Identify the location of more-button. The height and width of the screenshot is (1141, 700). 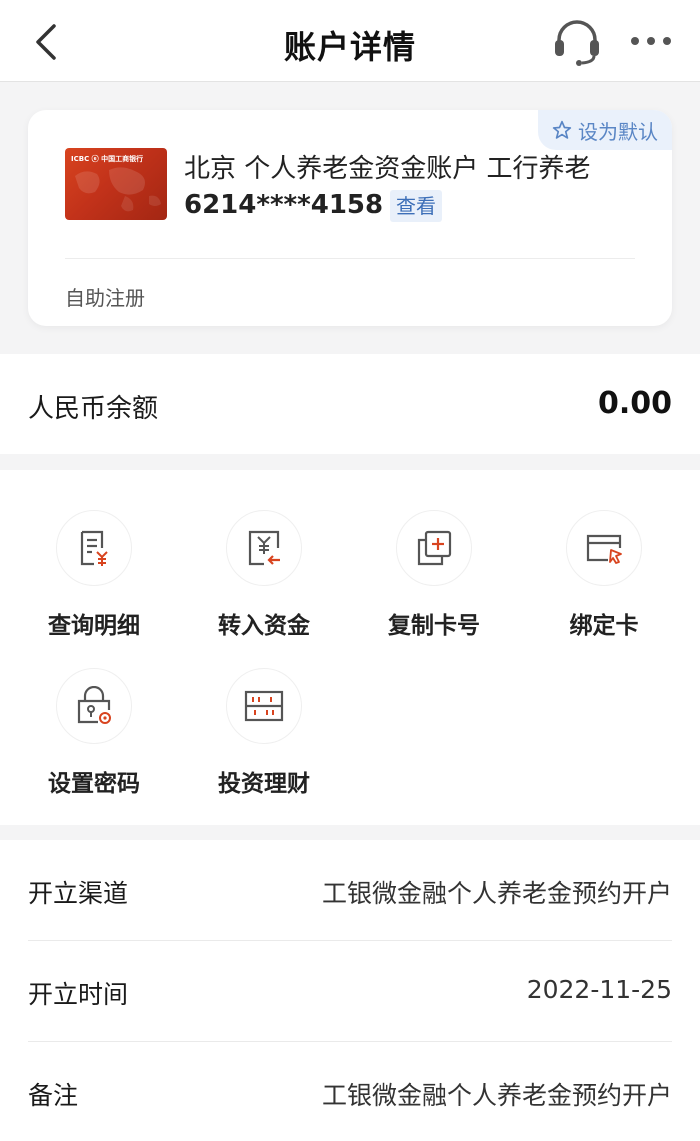
(651, 41).